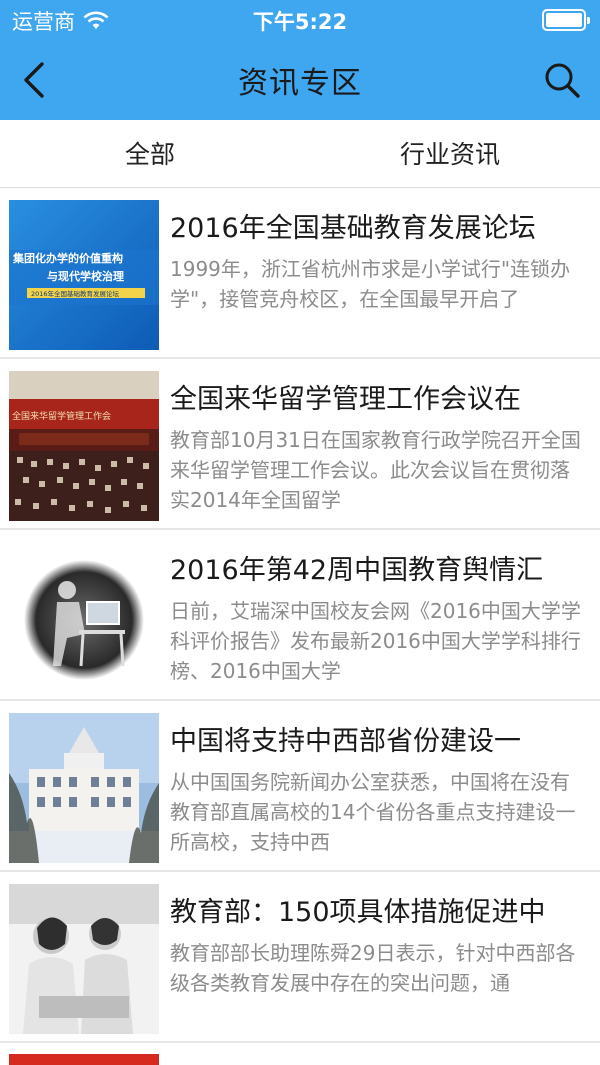 The image size is (600, 1065). I want to click on news-title: 中国将支持中西部省份建设一, so click(345, 741).